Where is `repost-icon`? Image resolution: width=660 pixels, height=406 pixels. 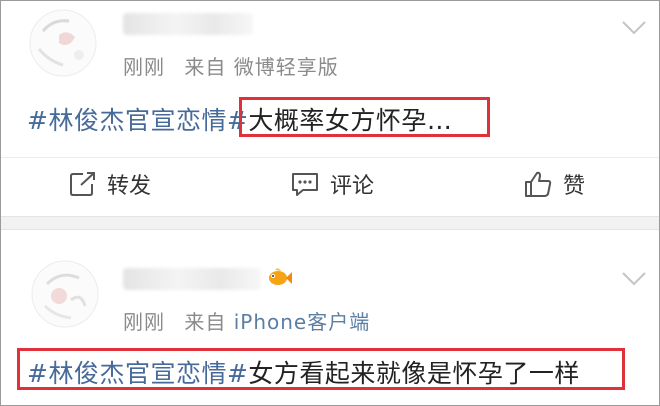 repost-icon is located at coordinates (82, 184).